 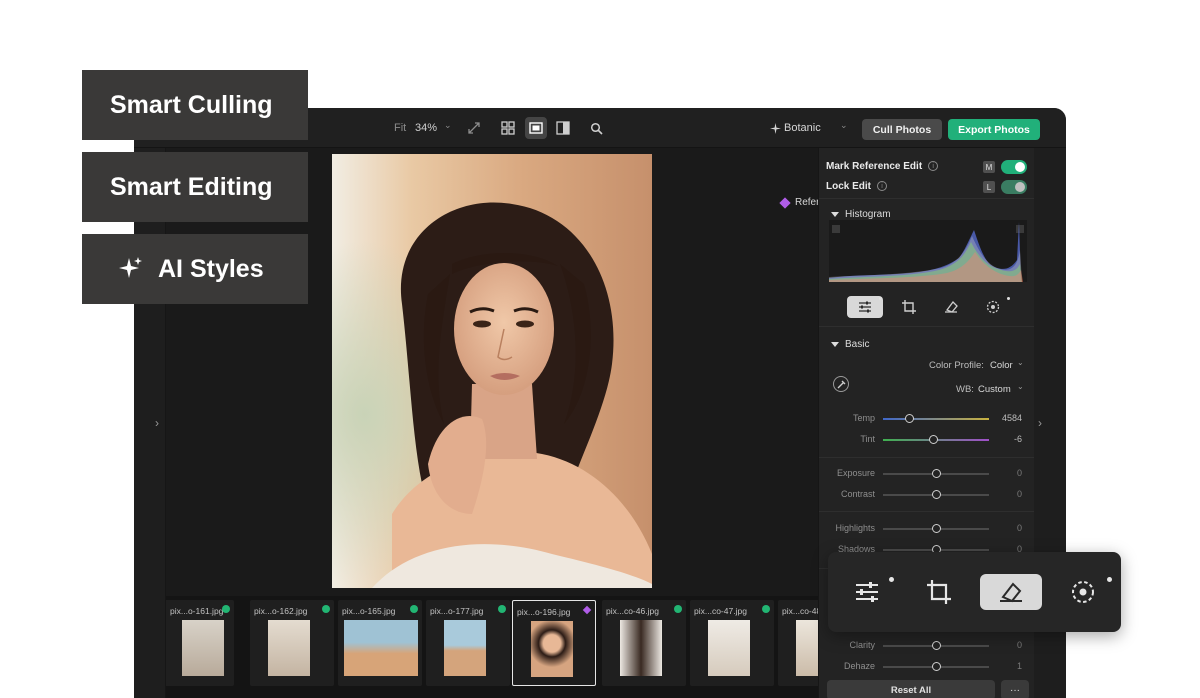 What do you see at coordinates (448, 125) in the screenshot?
I see `zoom-chevron-down-icon: ⌄` at bounding box center [448, 125].